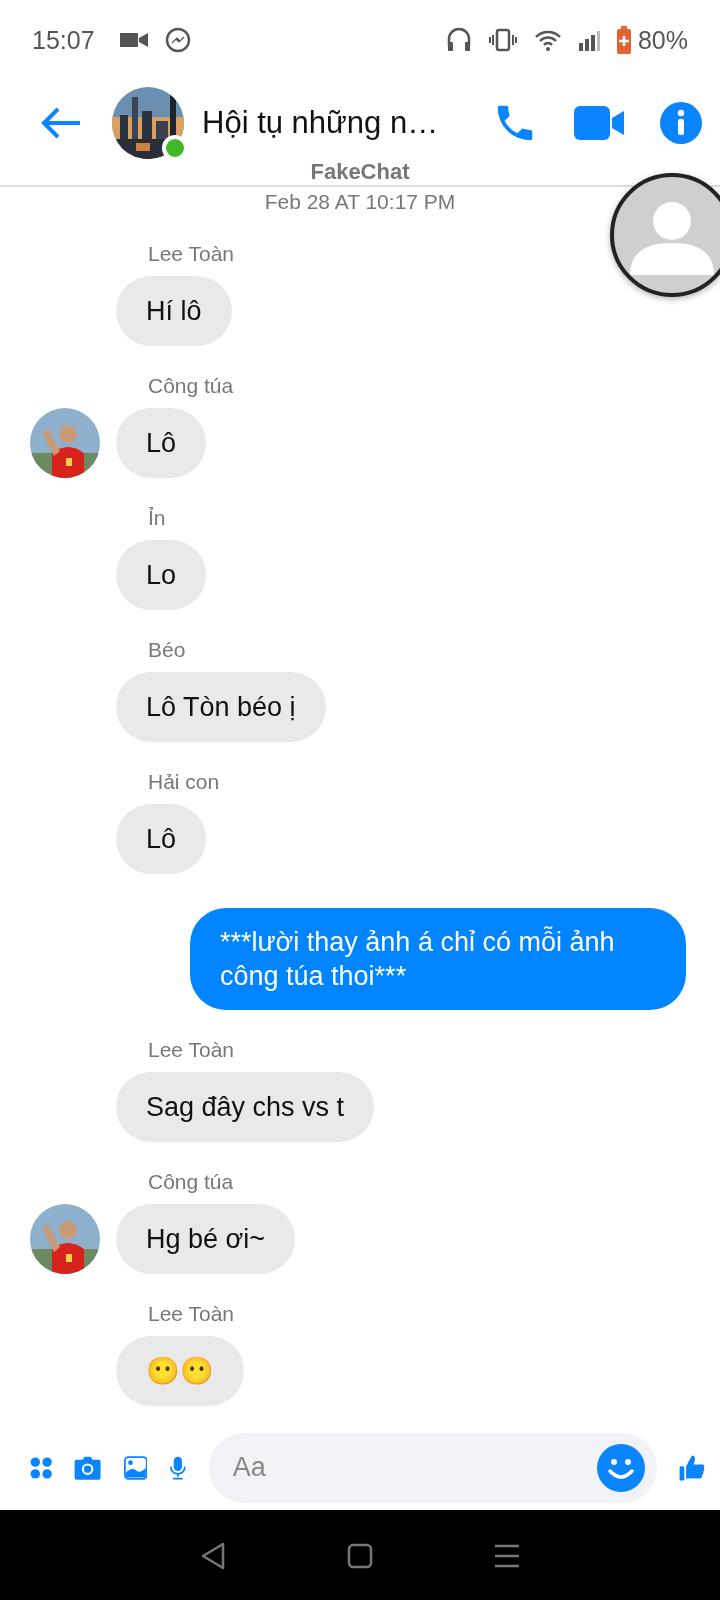  Describe the element at coordinates (672, 238) in the screenshot. I see `person-icon` at that location.